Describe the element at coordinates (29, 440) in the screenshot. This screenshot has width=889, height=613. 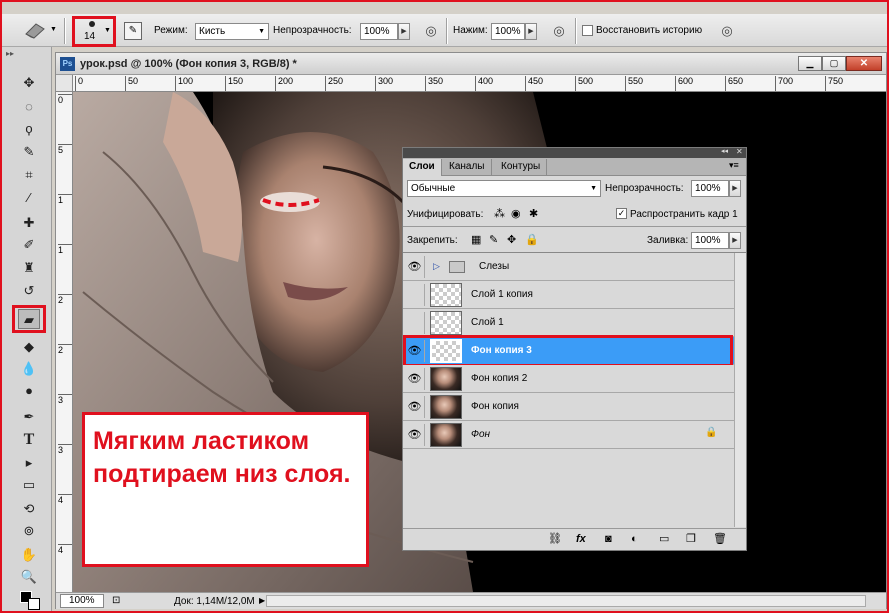
I see `type-tool-icon: T` at that location.